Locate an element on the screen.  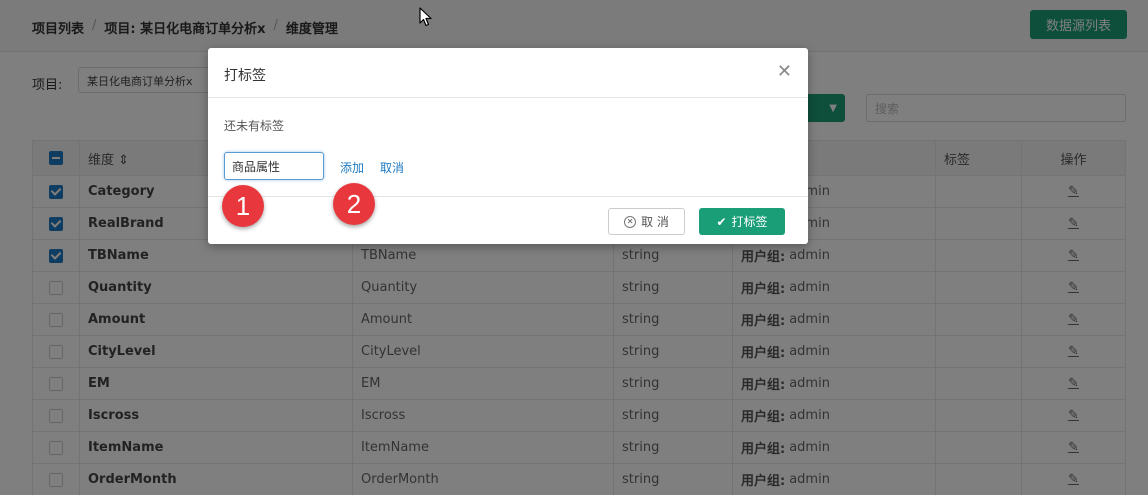
add-tag-link: 添加 is located at coordinates (352, 167).